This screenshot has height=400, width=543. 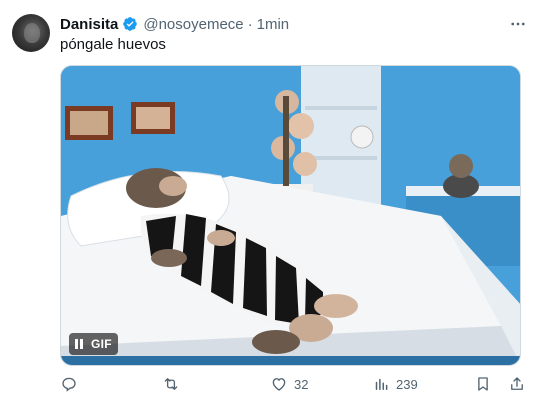 What do you see at coordinates (395, 384) in the screenshot?
I see `views-button: 239` at bounding box center [395, 384].